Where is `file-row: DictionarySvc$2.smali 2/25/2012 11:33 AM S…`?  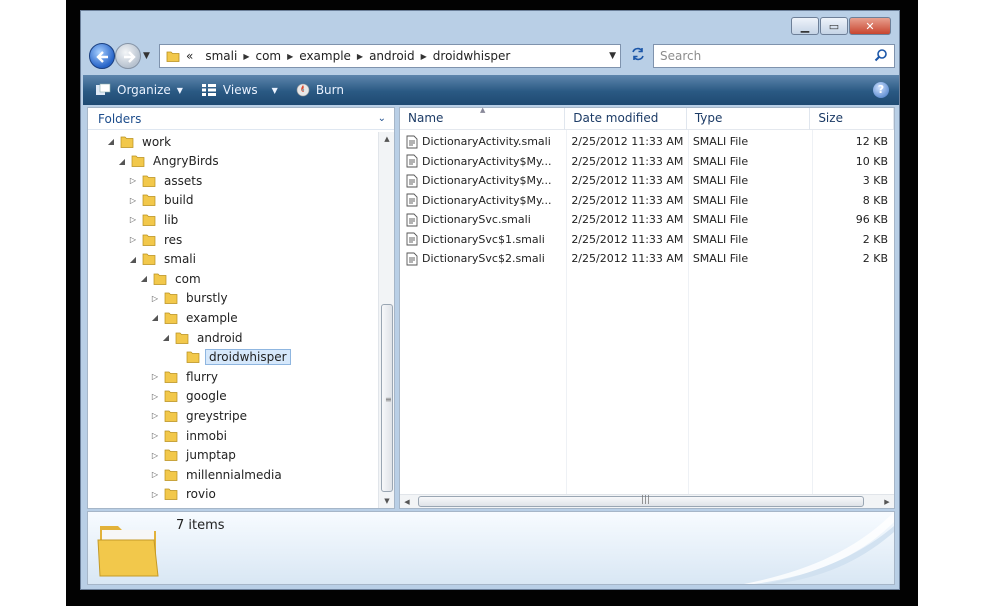
file-row: DictionarySvc$2.smali 2/25/2012 11:33 AM S… is located at coordinates (647, 259).